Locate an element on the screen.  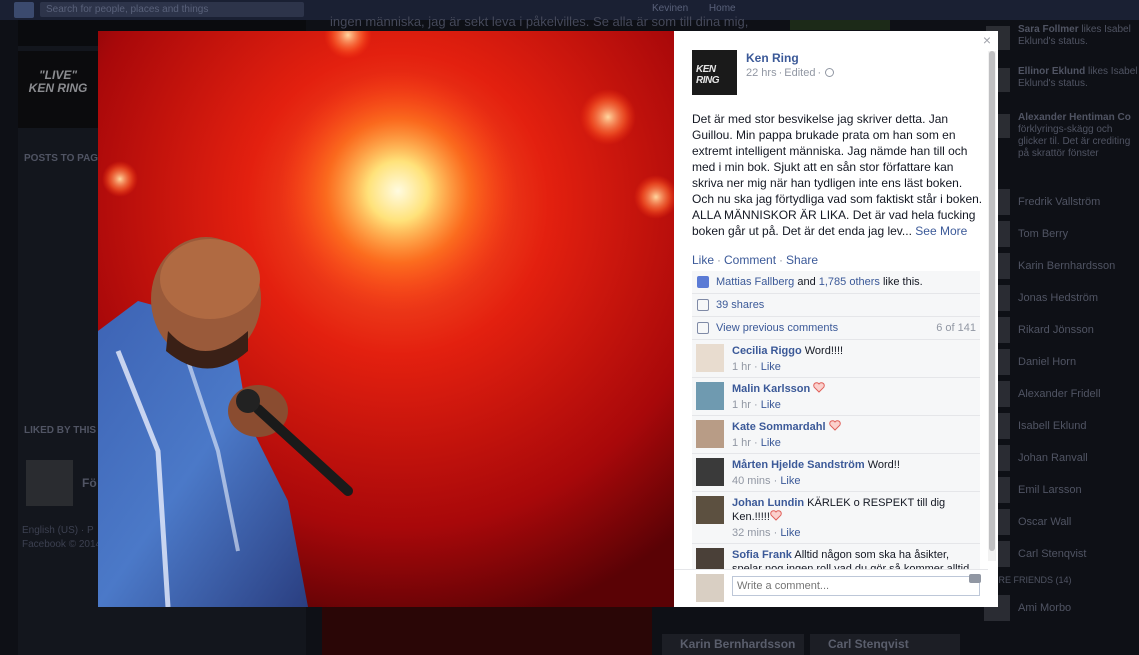
background-friend-name: Jonas Hedström is located at coordinates (1058, 298).